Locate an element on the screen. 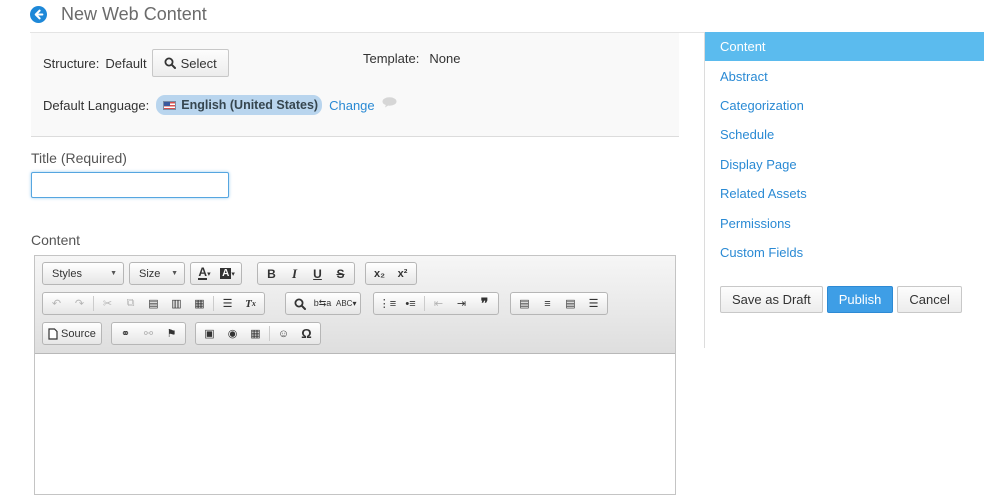 The image size is (984, 495). source-button: Source is located at coordinates (72, 333).